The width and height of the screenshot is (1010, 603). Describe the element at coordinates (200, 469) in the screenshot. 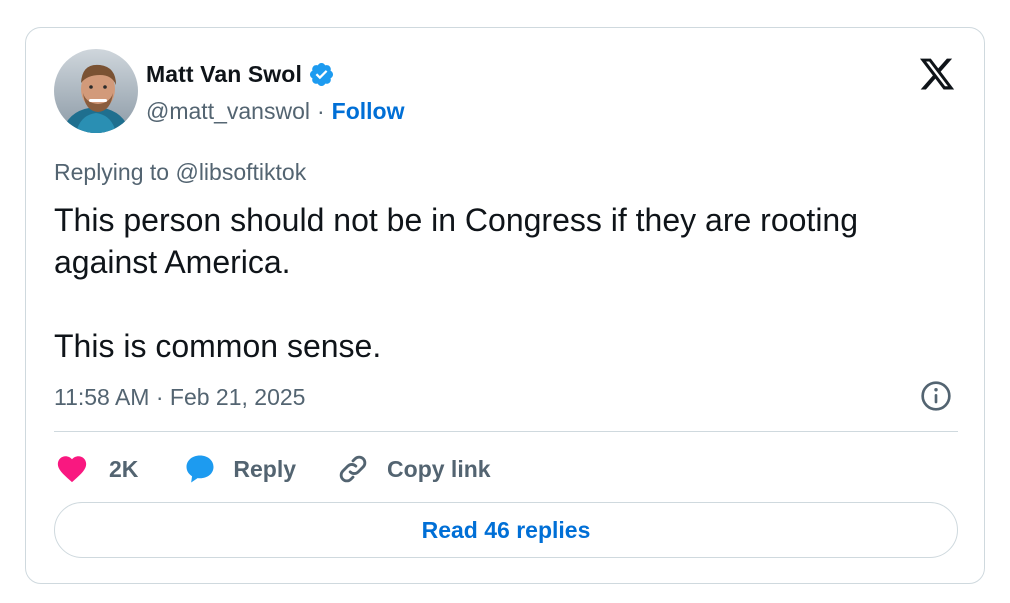

I see `speech-bubble-icon` at that location.